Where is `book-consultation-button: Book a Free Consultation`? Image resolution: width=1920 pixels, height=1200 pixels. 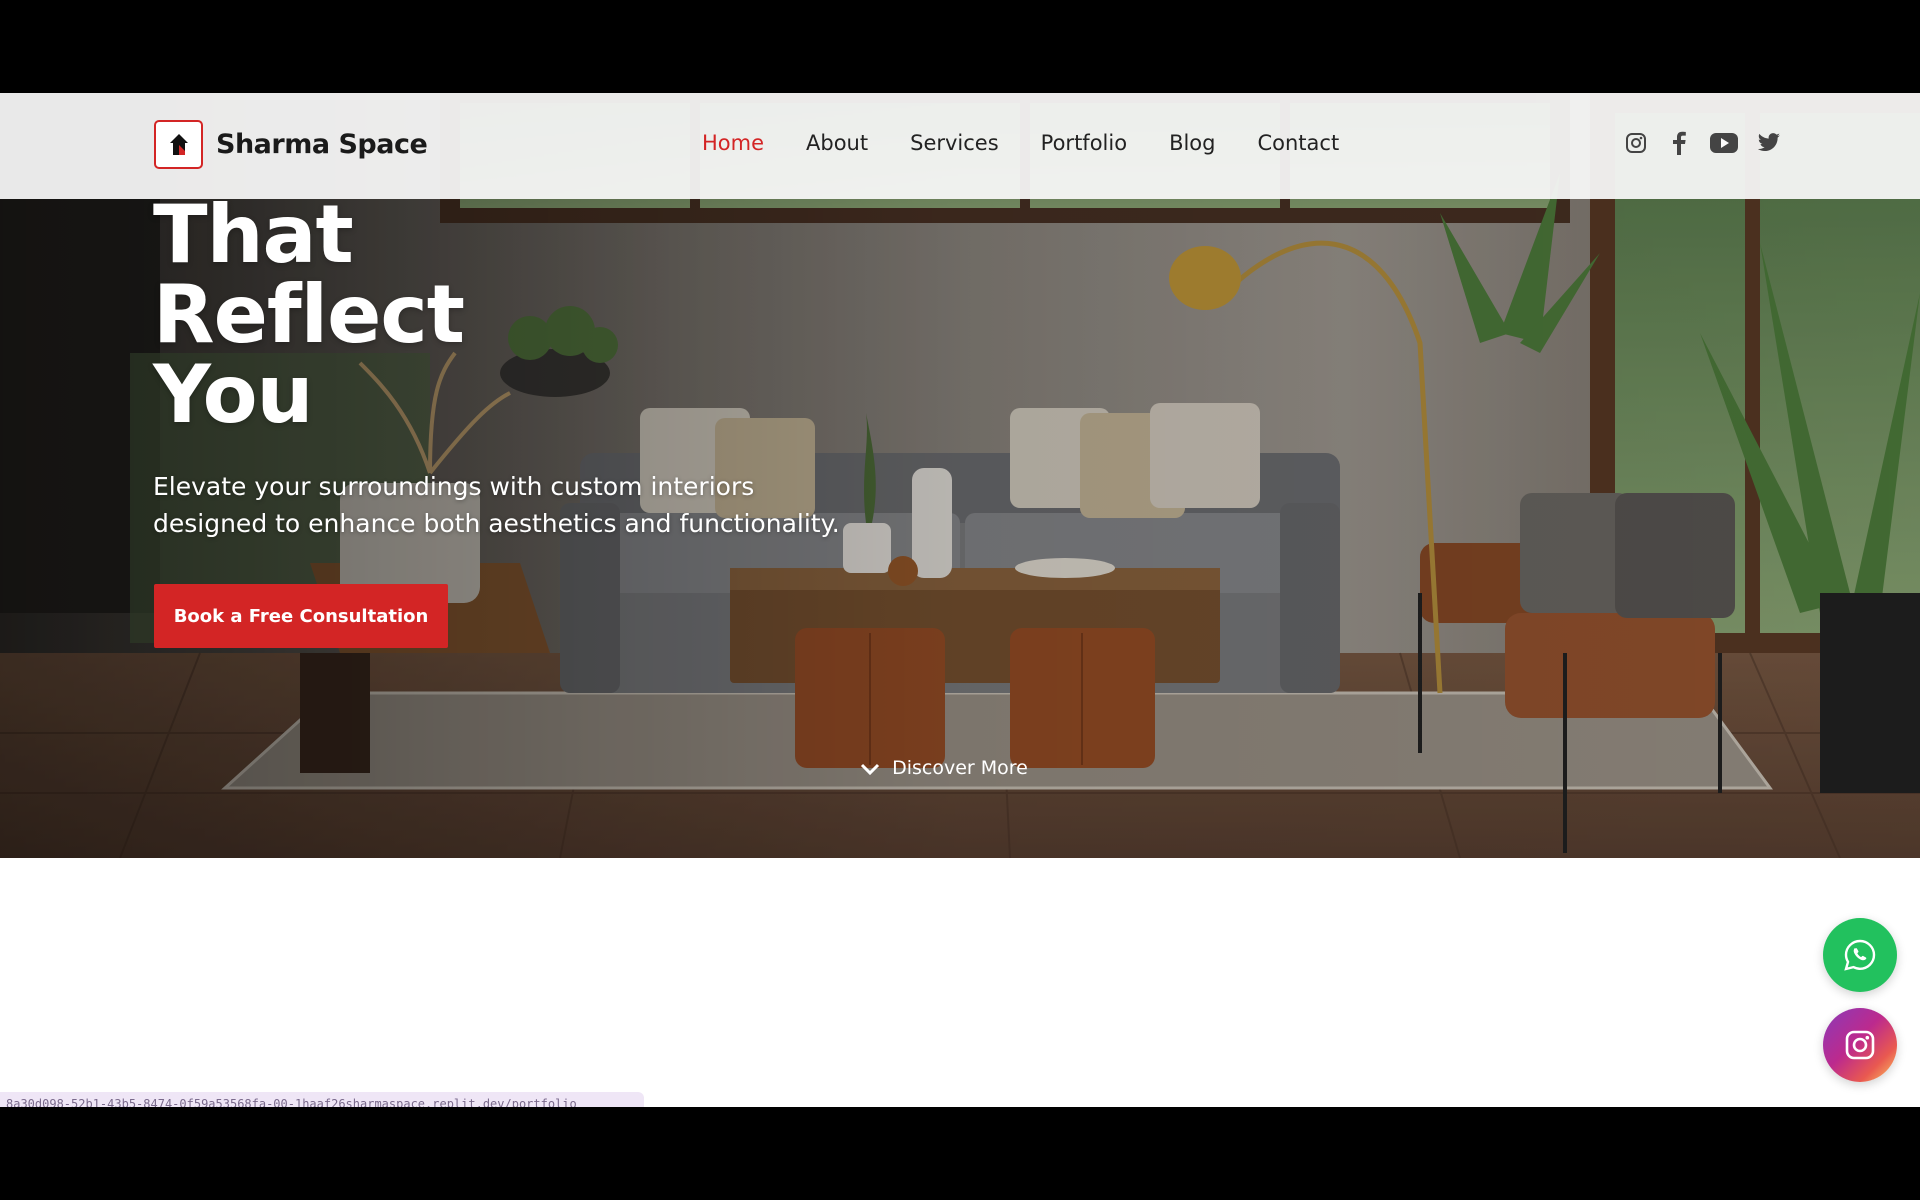 book-consultation-button: Book a Free Consultation is located at coordinates (301, 616).